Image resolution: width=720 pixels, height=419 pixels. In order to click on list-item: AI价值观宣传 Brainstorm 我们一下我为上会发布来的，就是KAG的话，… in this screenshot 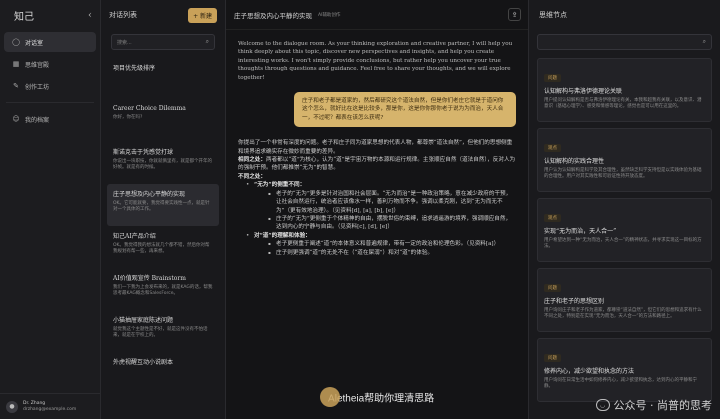, I will do `click(163, 289)`.